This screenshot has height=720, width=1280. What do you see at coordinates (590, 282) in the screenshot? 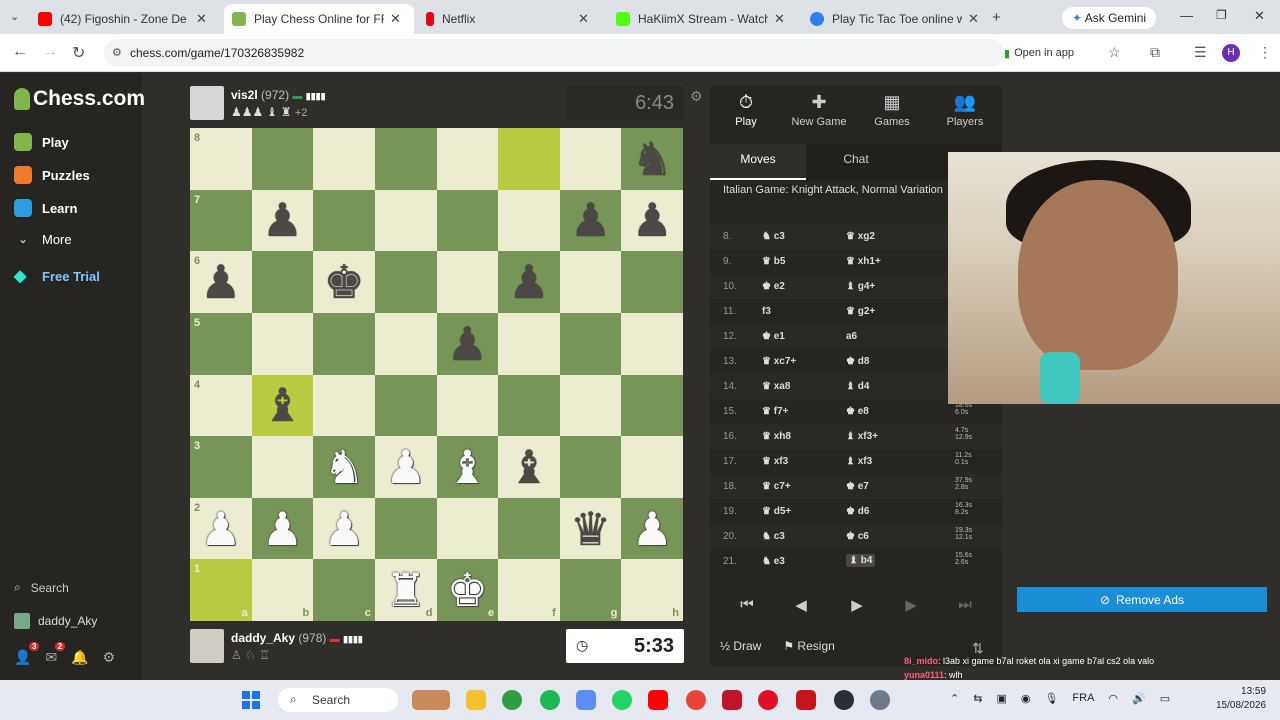
I see `square-g6` at bounding box center [590, 282].